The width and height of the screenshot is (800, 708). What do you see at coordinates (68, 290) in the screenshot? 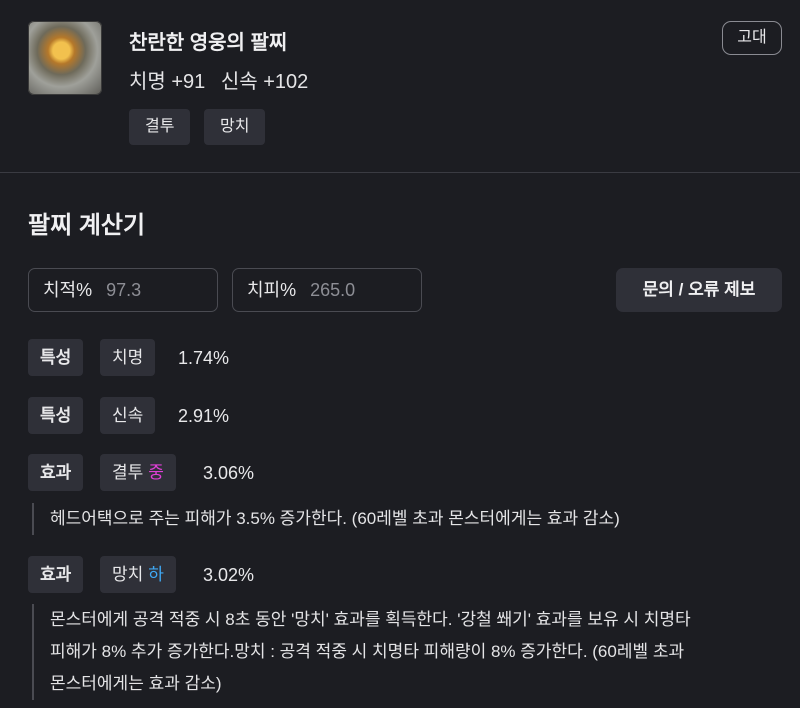
I see `crit-rate-label: 치적%` at bounding box center [68, 290].